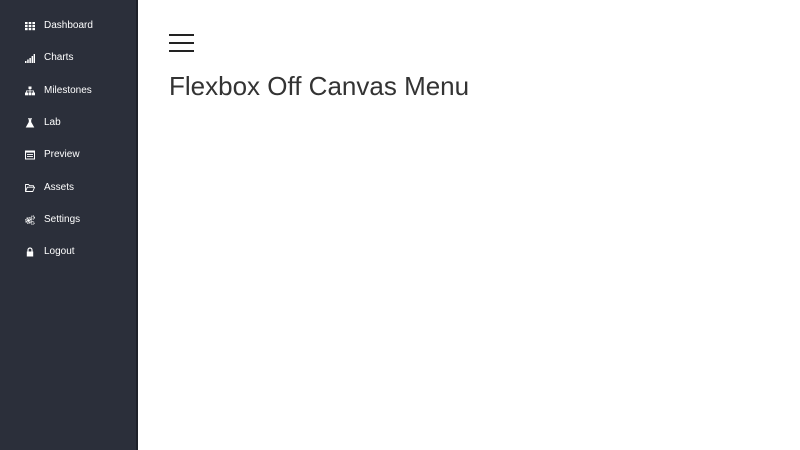 The height and width of the screenshot is (450, 800). Describe the element at coordinates (62, 155) in the screenshot. I see `sidebar-item-label: Preview` at that location.